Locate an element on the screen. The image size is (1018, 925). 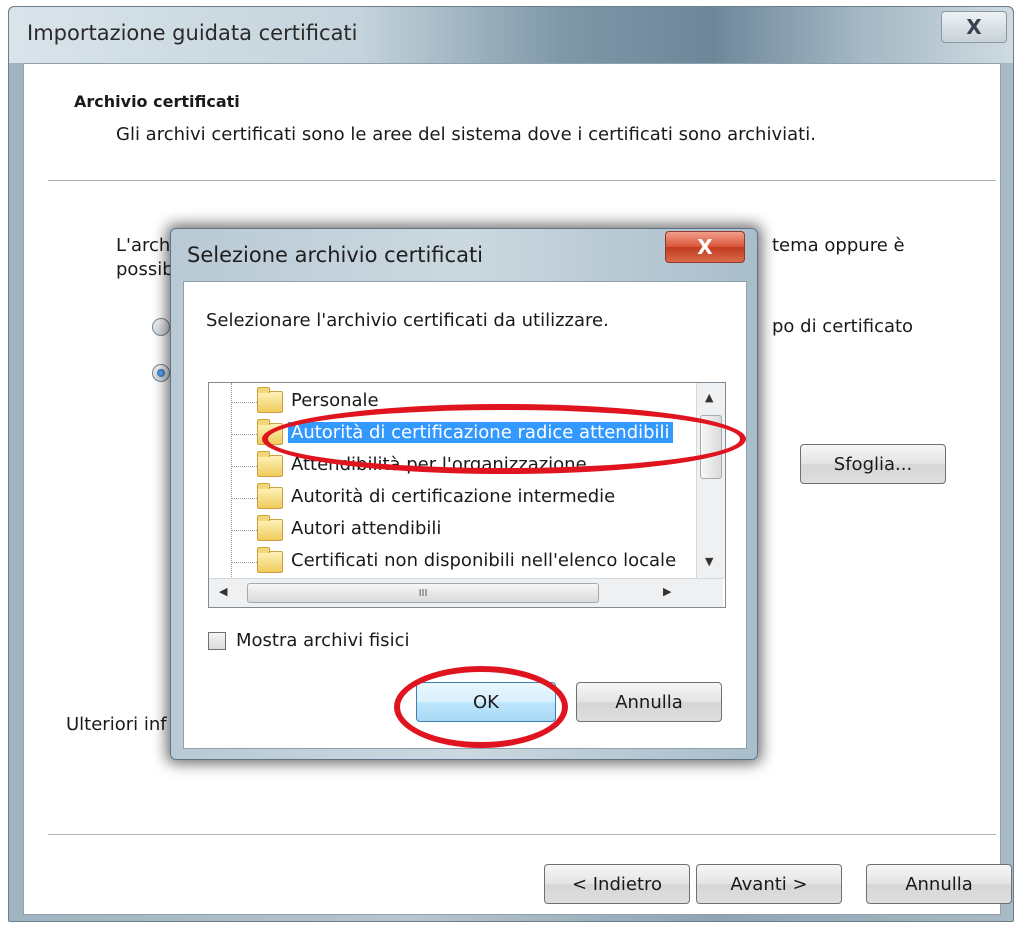
radio-option-text: po di certificato is located at coordinates (843, 326).